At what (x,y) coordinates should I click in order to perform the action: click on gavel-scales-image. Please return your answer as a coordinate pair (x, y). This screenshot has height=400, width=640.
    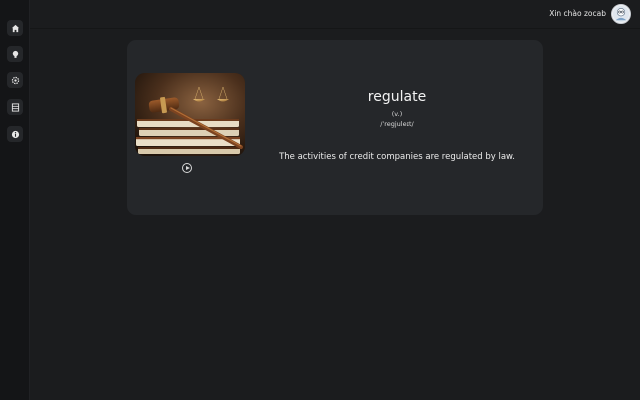
    Looking at the image, I should click on (190, 114).